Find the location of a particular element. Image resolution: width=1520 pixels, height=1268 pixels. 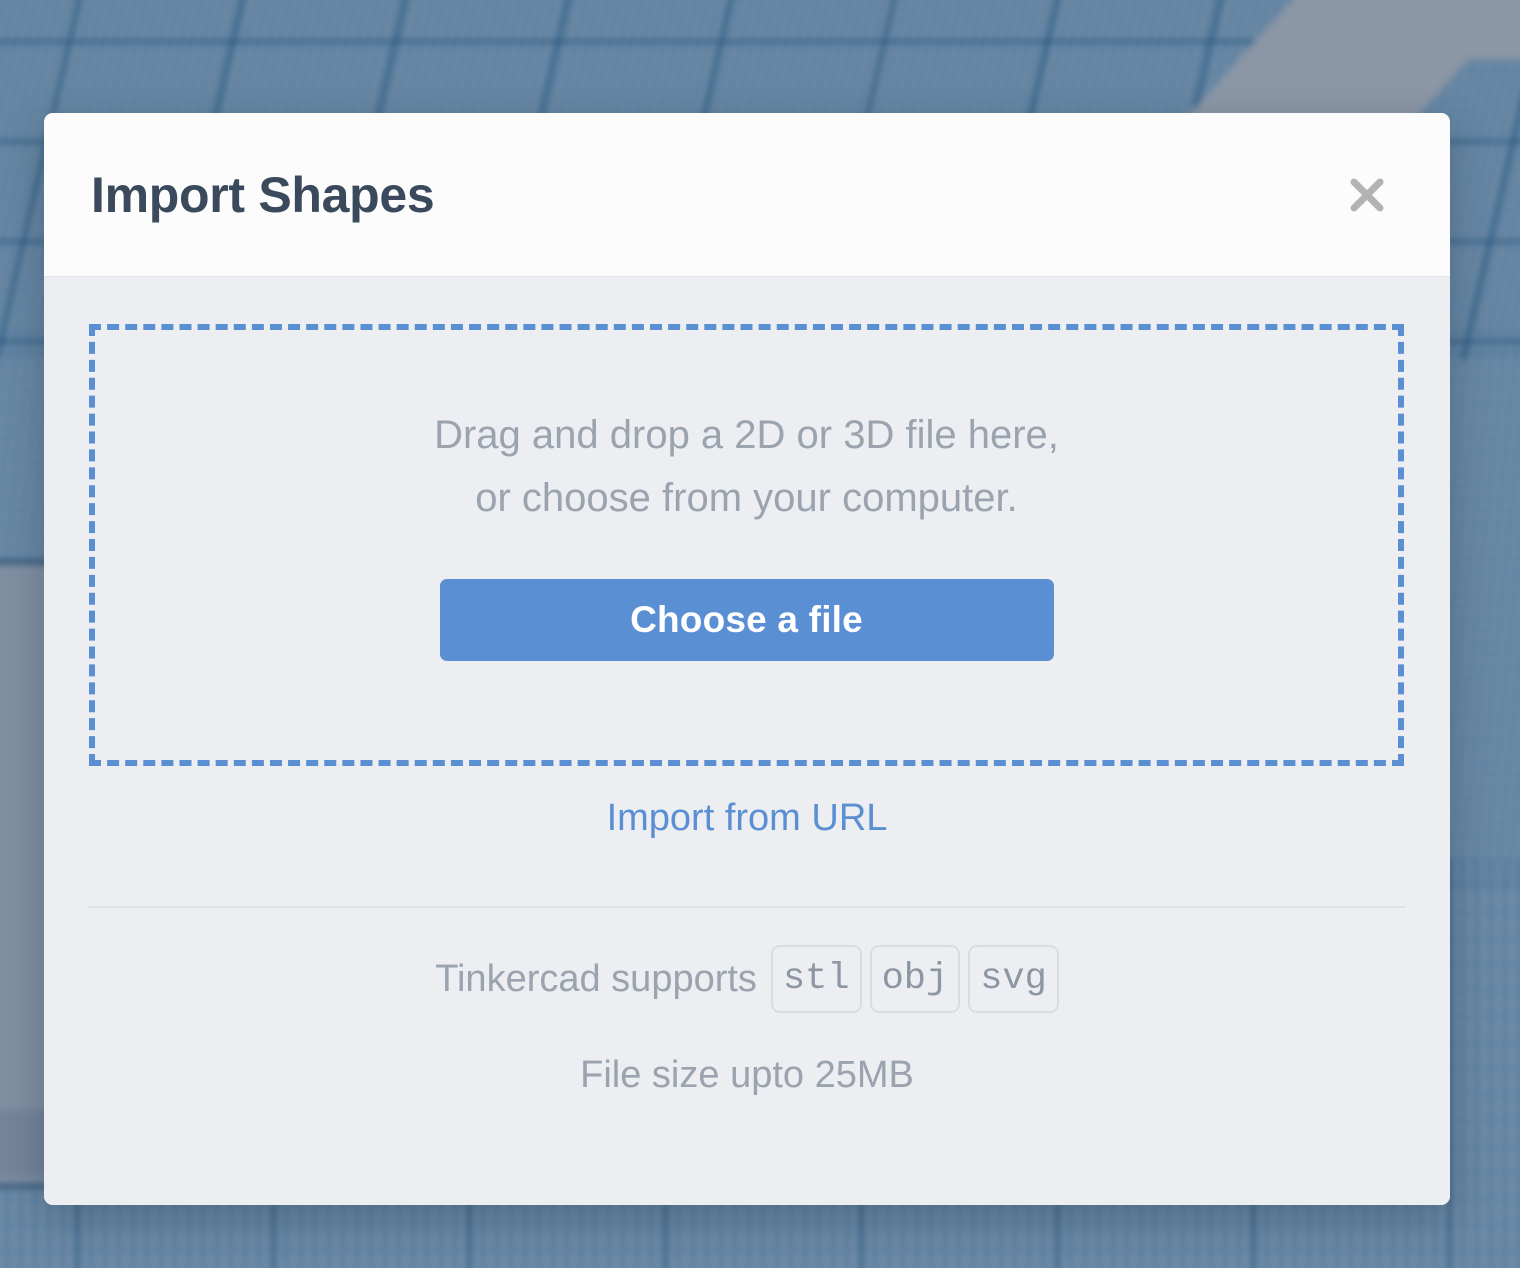

page-title: Import Shapes is located at coordinates (263, 194).